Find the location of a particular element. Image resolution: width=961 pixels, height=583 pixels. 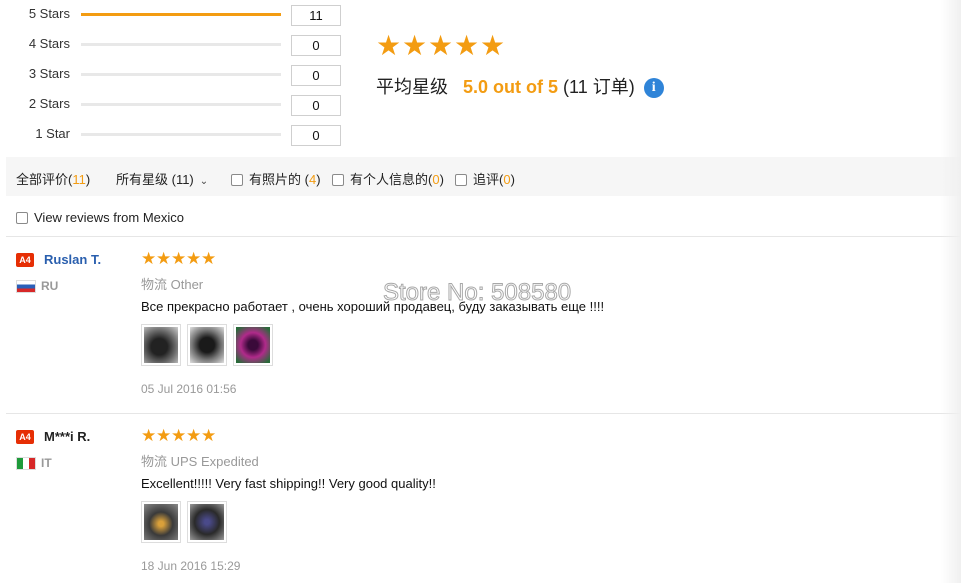

country-filter: View reviews from Mexico is located at coordinates (100, 217).